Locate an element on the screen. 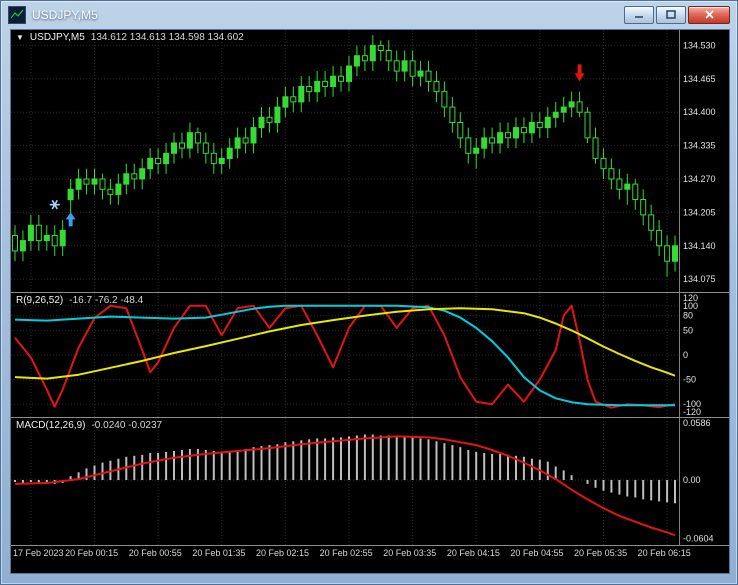  oscillator-tick-label: 100 is located at coordinates (690, 306).